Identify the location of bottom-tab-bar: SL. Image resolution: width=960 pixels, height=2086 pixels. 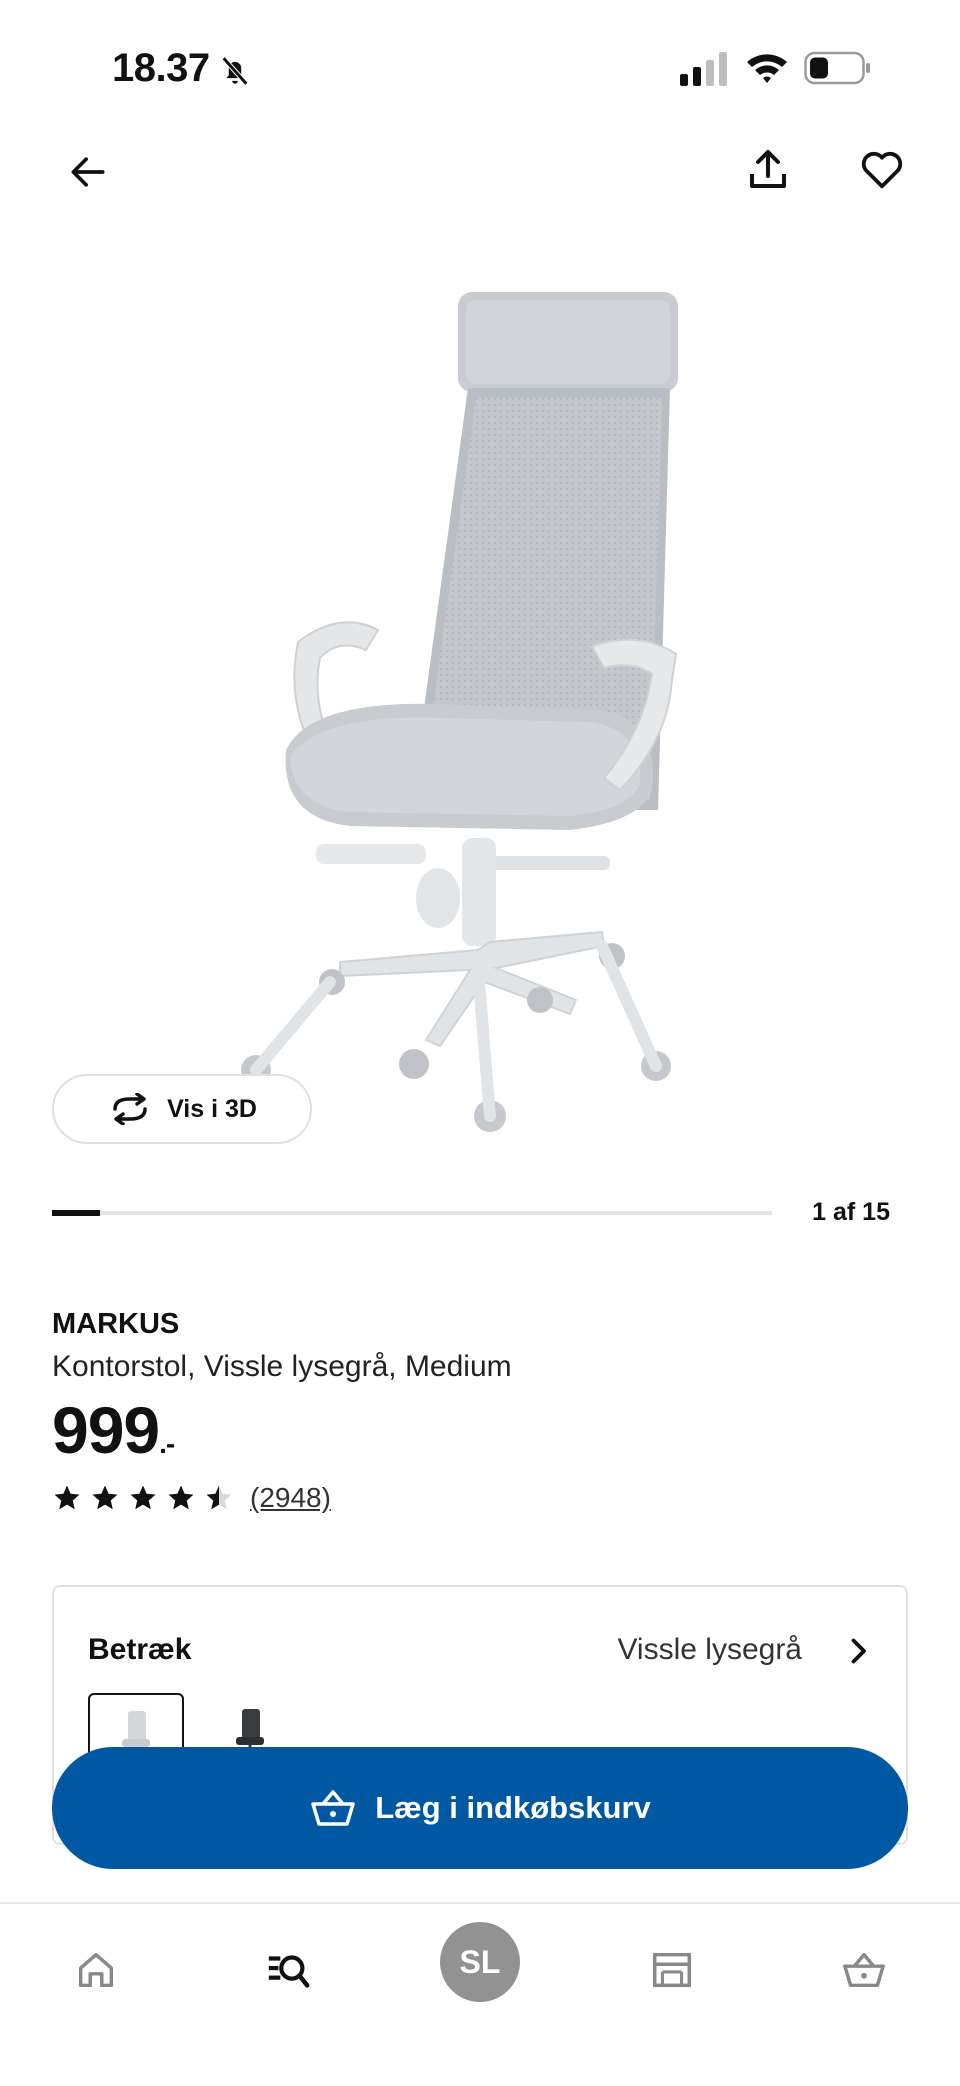
(480, 1994).